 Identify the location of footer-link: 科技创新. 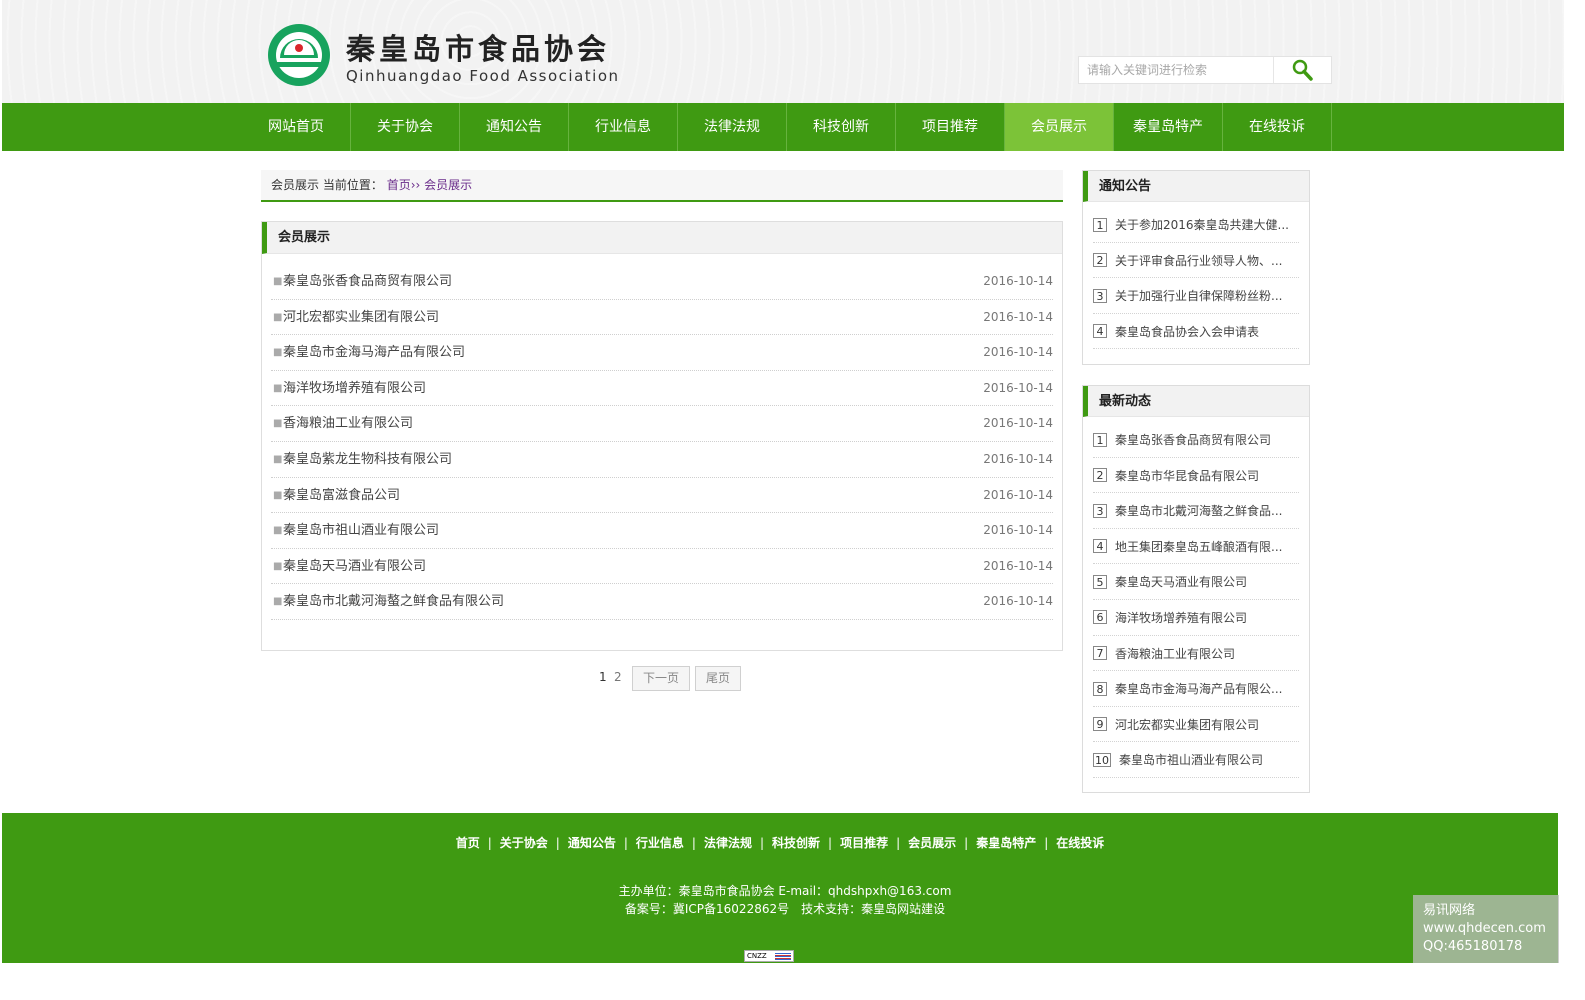
(796, 843).